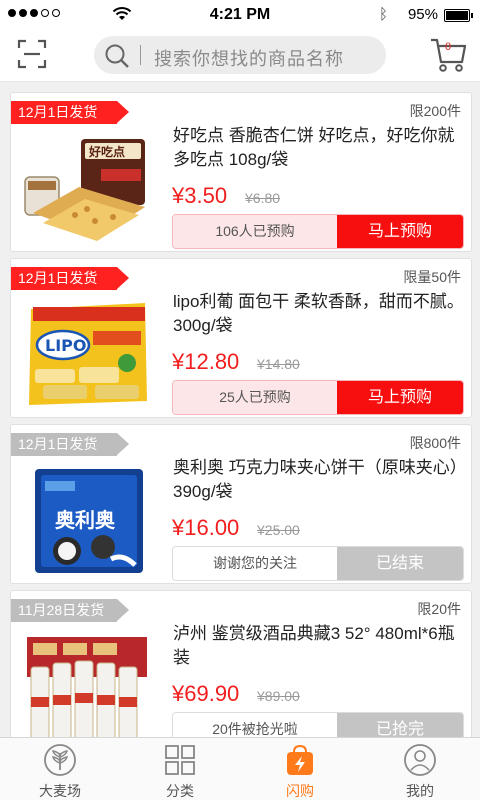  What do you see at coordinates (87, 185) in the screenshot?
I see `product-image: 好吃点` at bounding box center [87, 185].